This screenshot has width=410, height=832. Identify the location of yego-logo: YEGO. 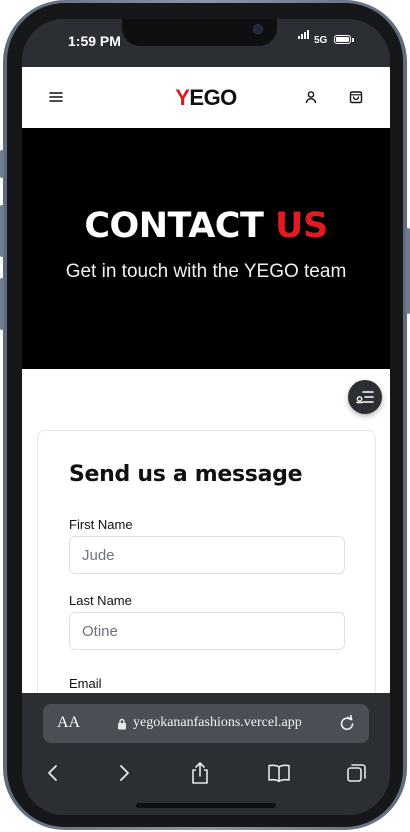
(206, 98).